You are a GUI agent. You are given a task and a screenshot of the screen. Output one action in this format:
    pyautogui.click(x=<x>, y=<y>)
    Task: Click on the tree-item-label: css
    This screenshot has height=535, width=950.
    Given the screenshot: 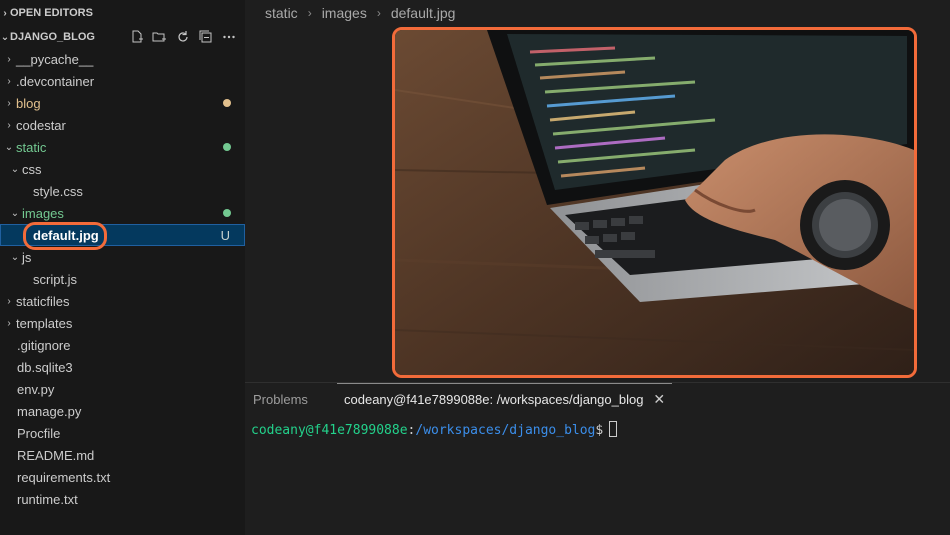 What is the action you would take?
    pyautogui.click(x=32, y=169)
    